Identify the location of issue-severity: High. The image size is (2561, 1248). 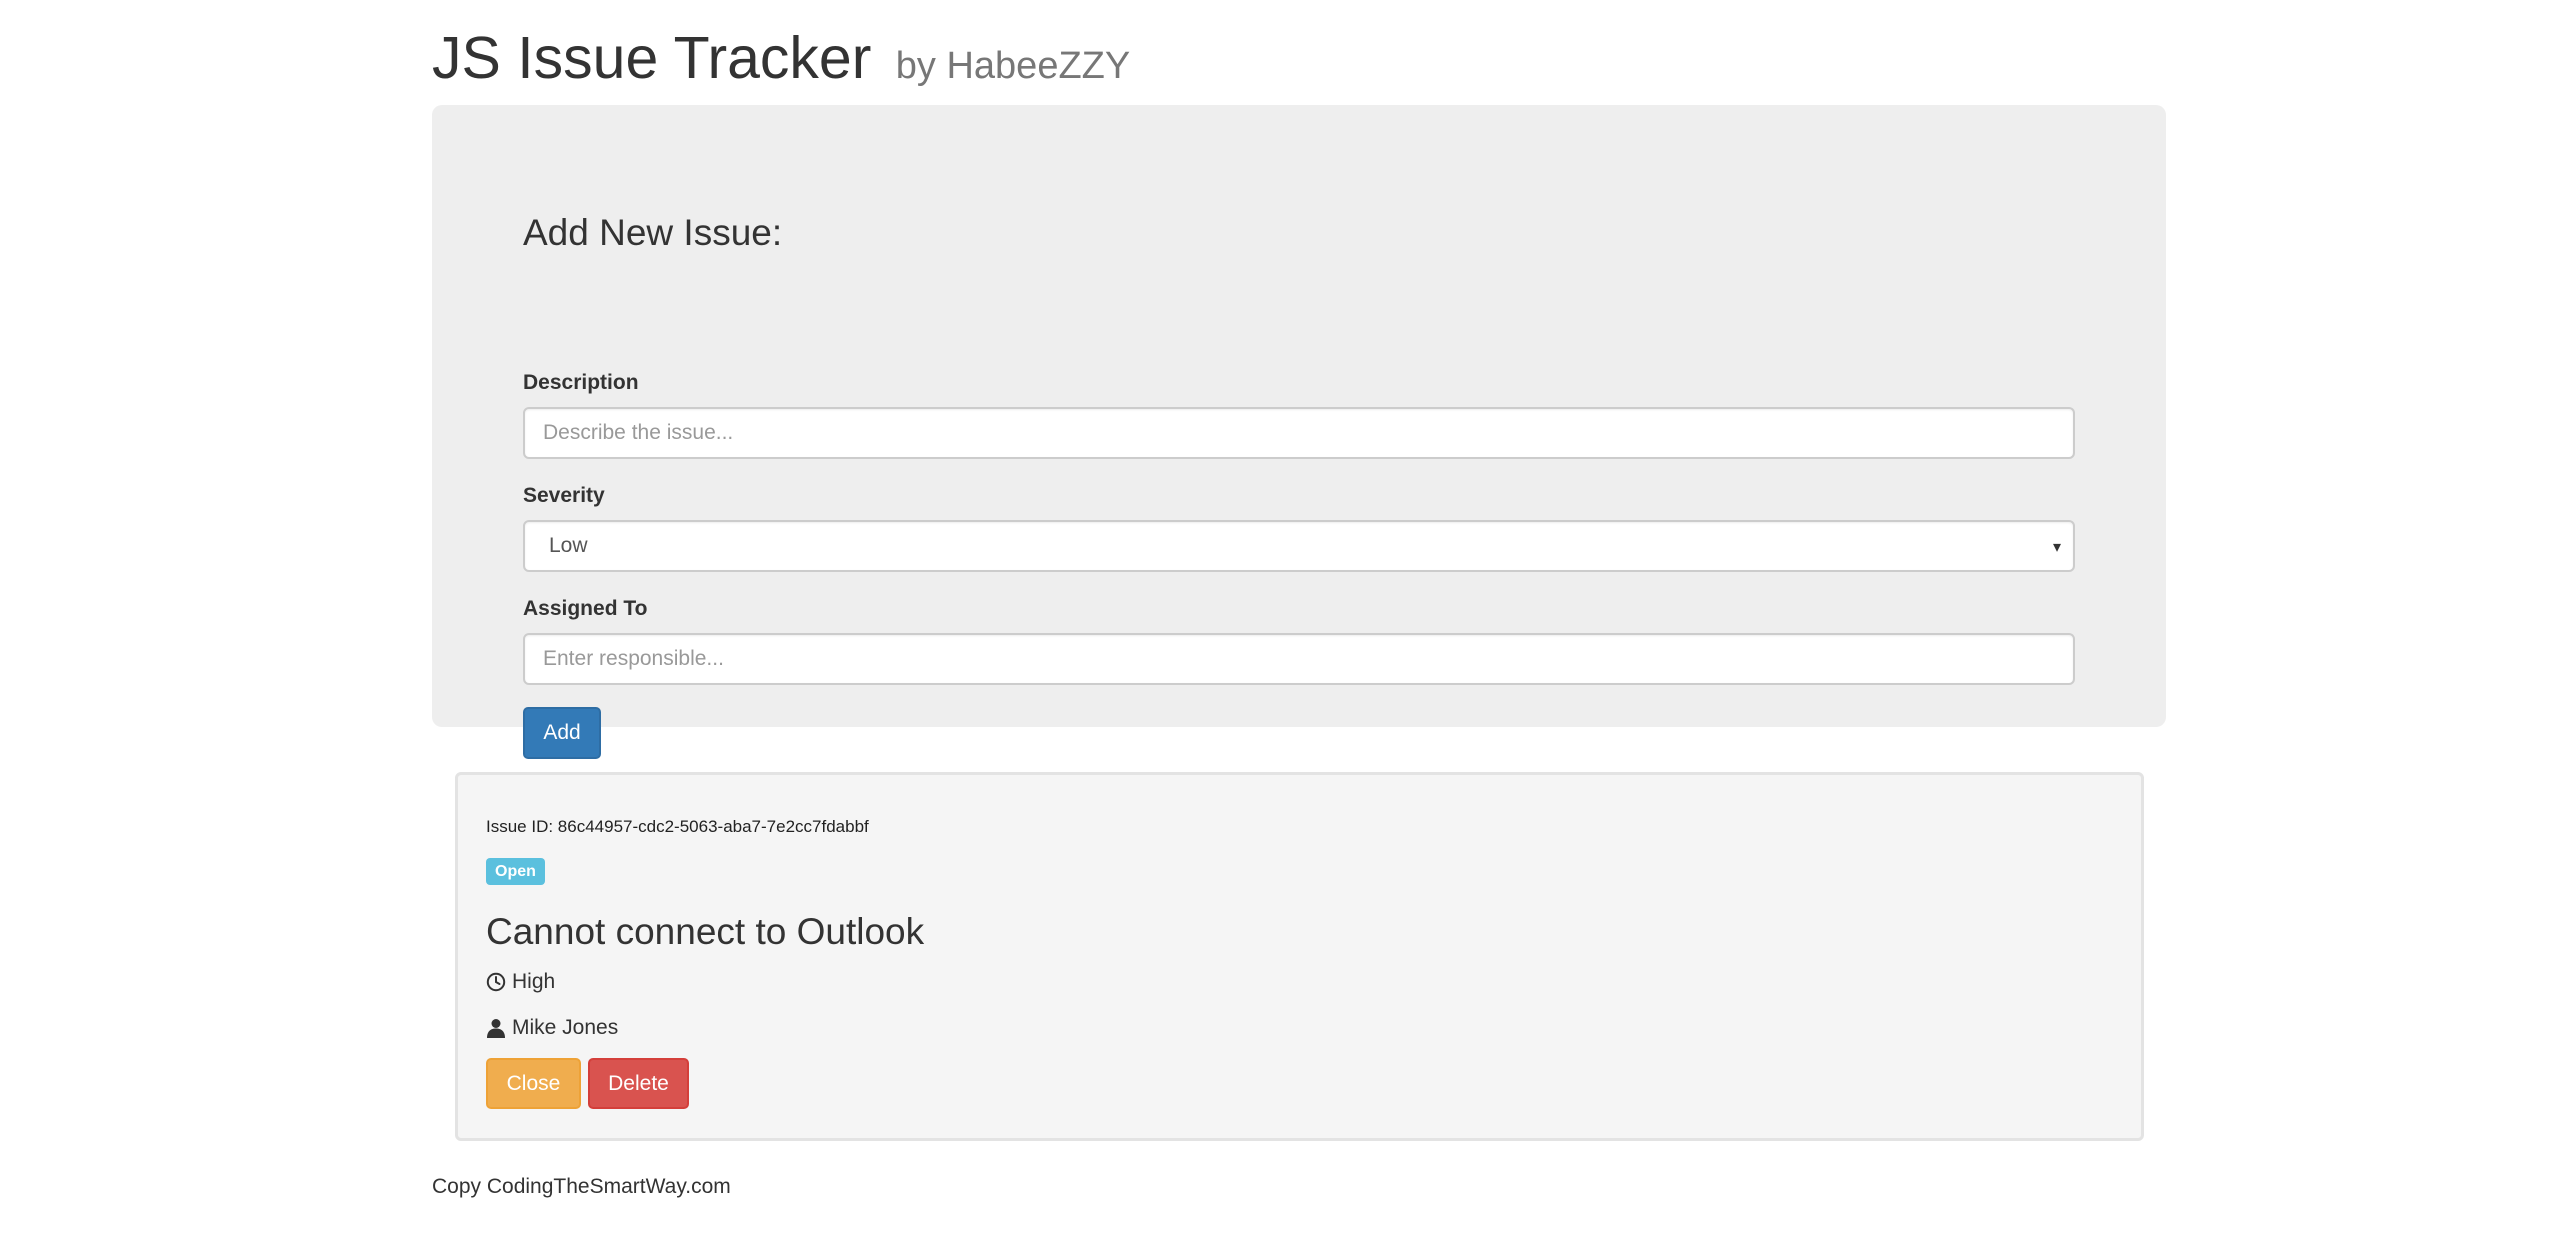
(534, 981).